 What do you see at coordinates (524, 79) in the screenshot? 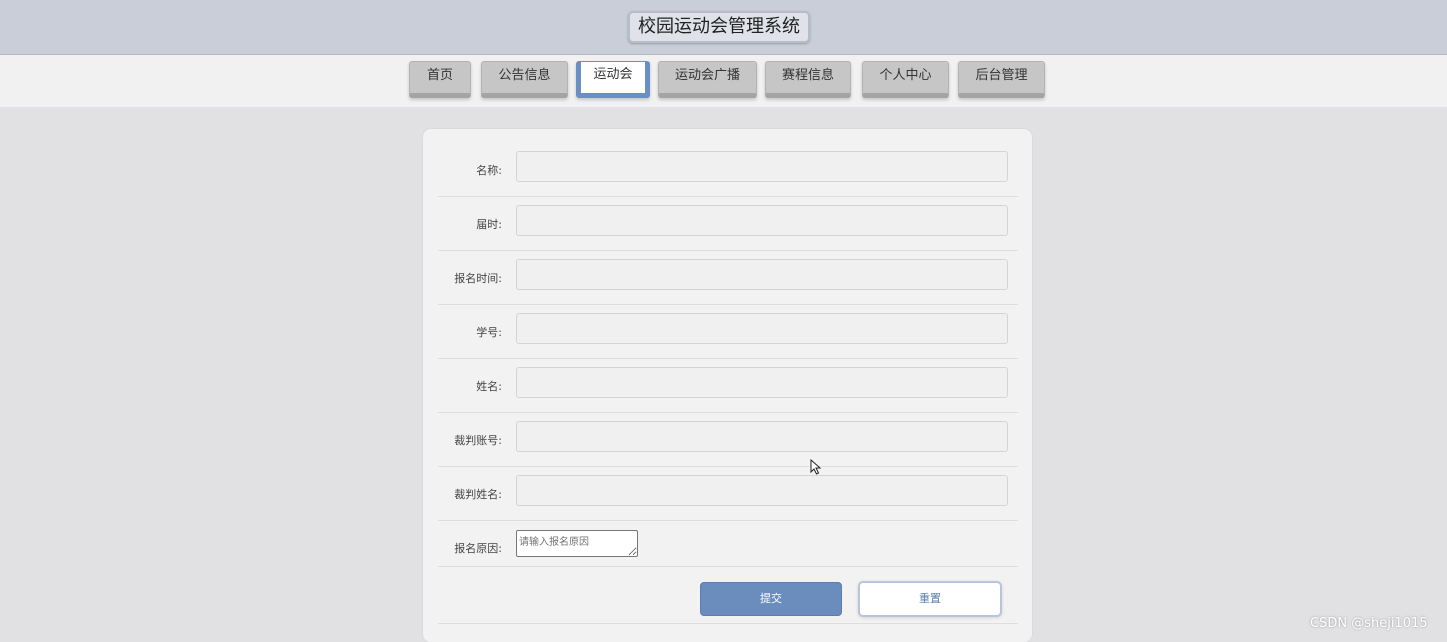
I see `tab-announcements: 公告信息` at bounding box center [524, 79].